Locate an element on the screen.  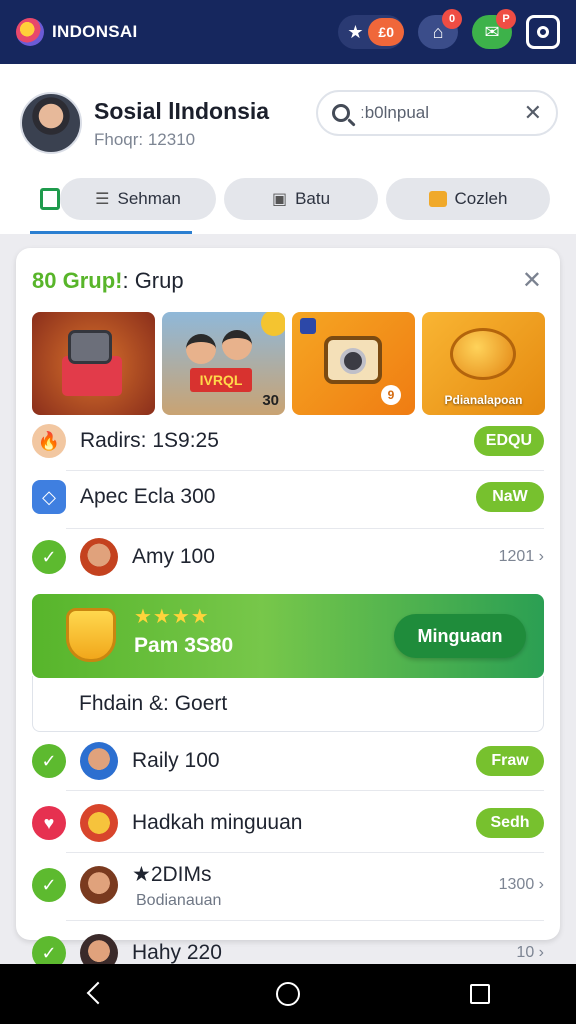
flame-icon: 🔥 is located at coordinates (49, 441).